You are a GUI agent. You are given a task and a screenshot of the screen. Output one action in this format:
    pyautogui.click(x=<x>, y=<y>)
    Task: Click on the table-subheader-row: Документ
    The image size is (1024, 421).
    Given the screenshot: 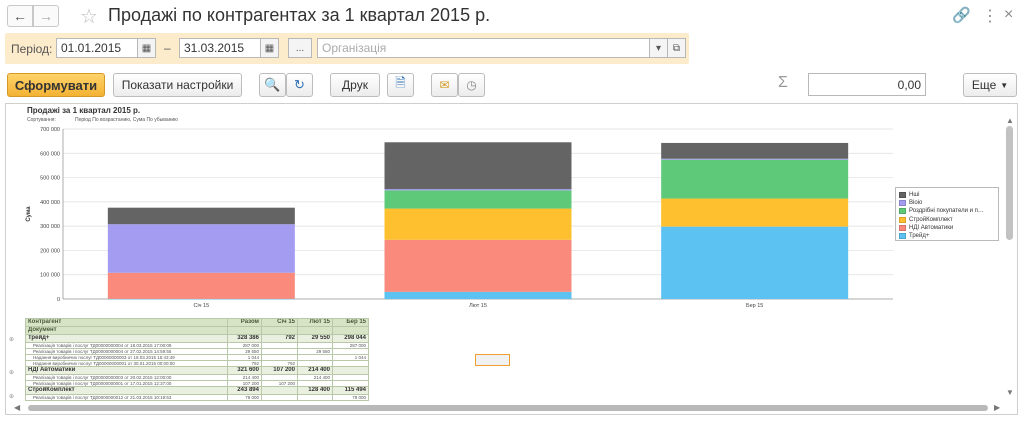 What is the action you would take?
    pyautogui.click(x=197, y=330)
    